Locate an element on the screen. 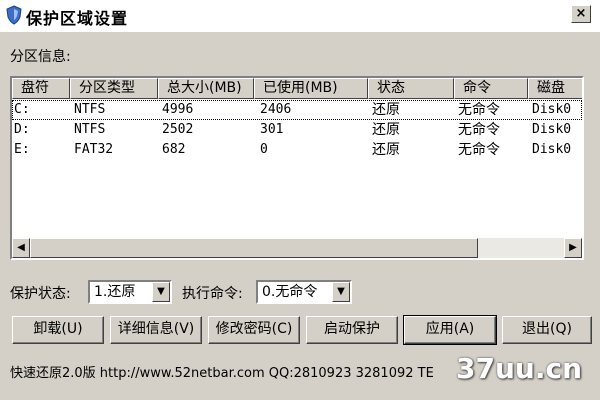 This screenshot has height=400, width=600. watermark: 37uu.cn is located at coordinates (519, 368).